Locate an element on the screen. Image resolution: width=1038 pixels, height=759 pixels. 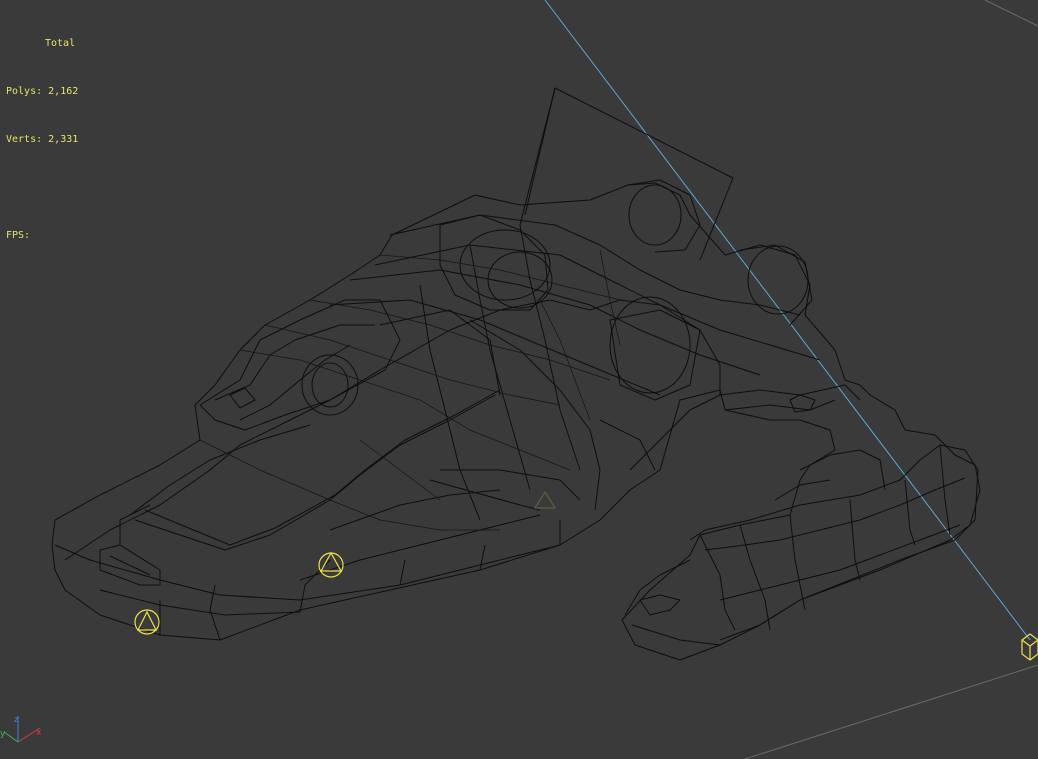
x-axis-label: x is located at coordinates (39, 733).